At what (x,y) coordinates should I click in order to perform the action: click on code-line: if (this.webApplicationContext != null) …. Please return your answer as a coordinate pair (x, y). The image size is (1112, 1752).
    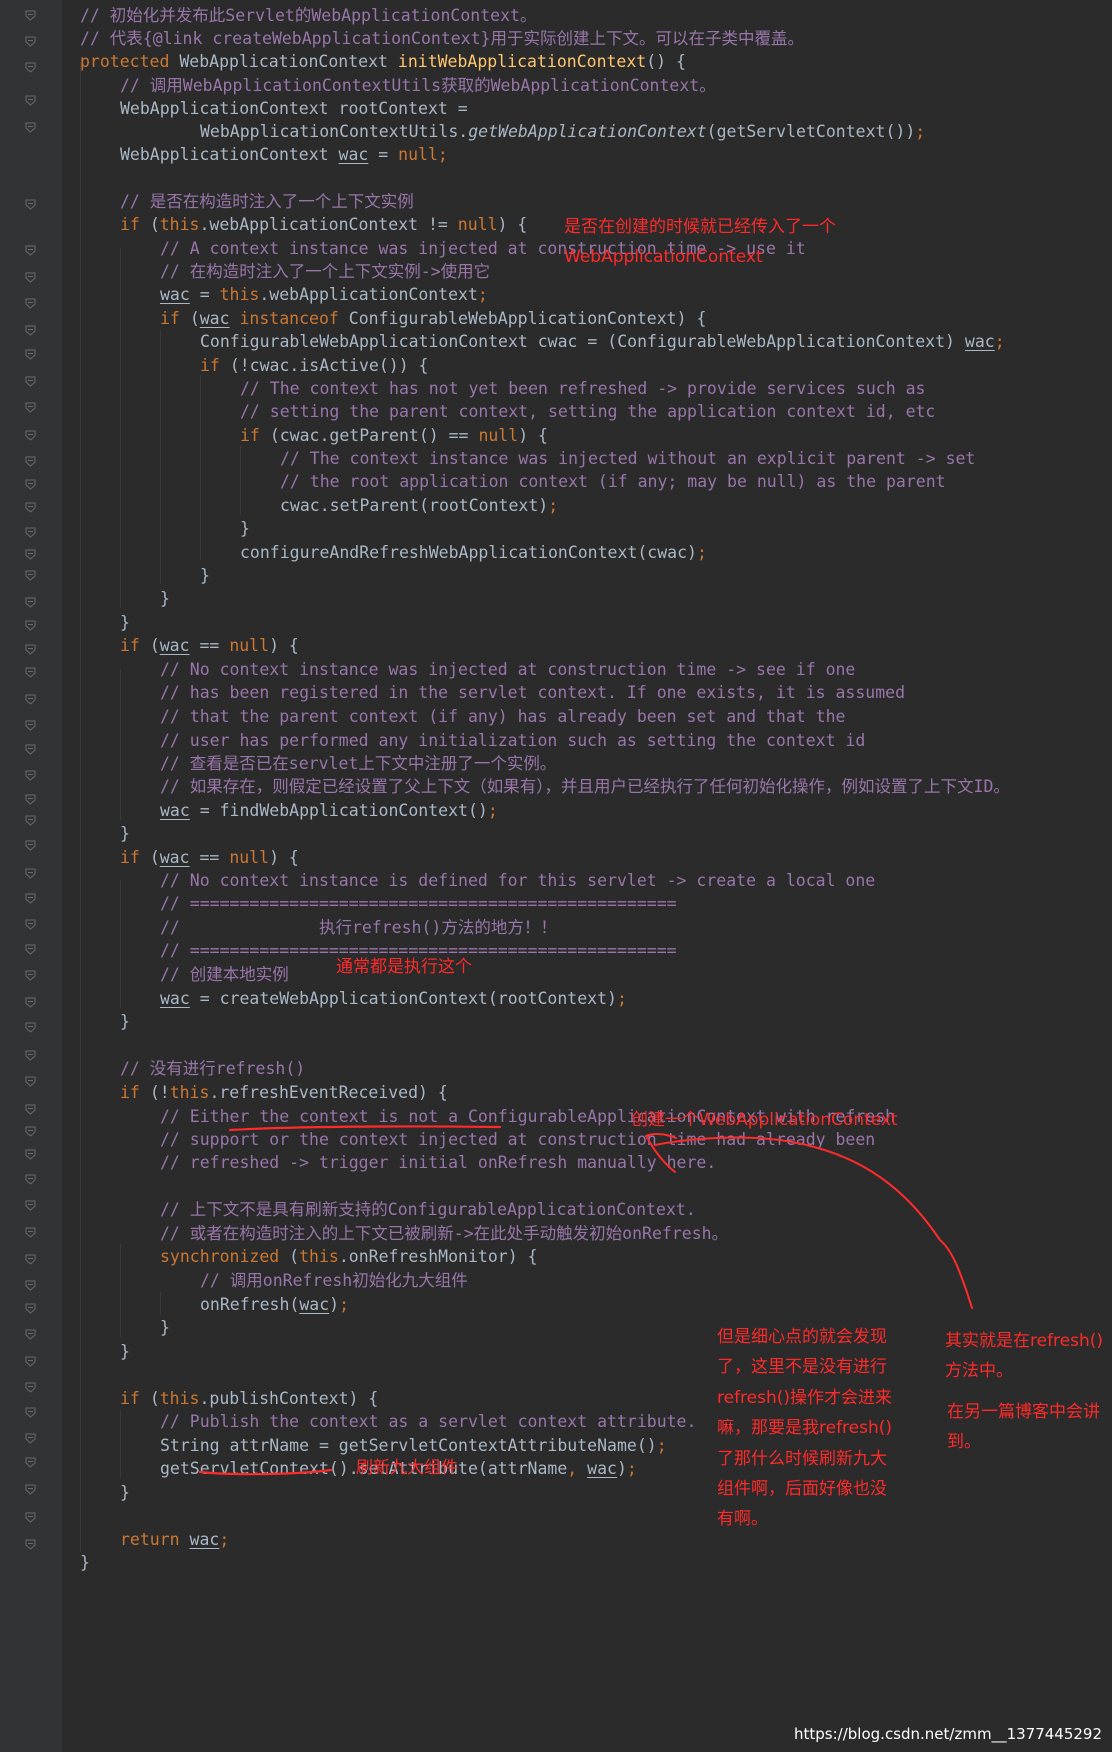
    Looking at the image, I should click on (323, 225).